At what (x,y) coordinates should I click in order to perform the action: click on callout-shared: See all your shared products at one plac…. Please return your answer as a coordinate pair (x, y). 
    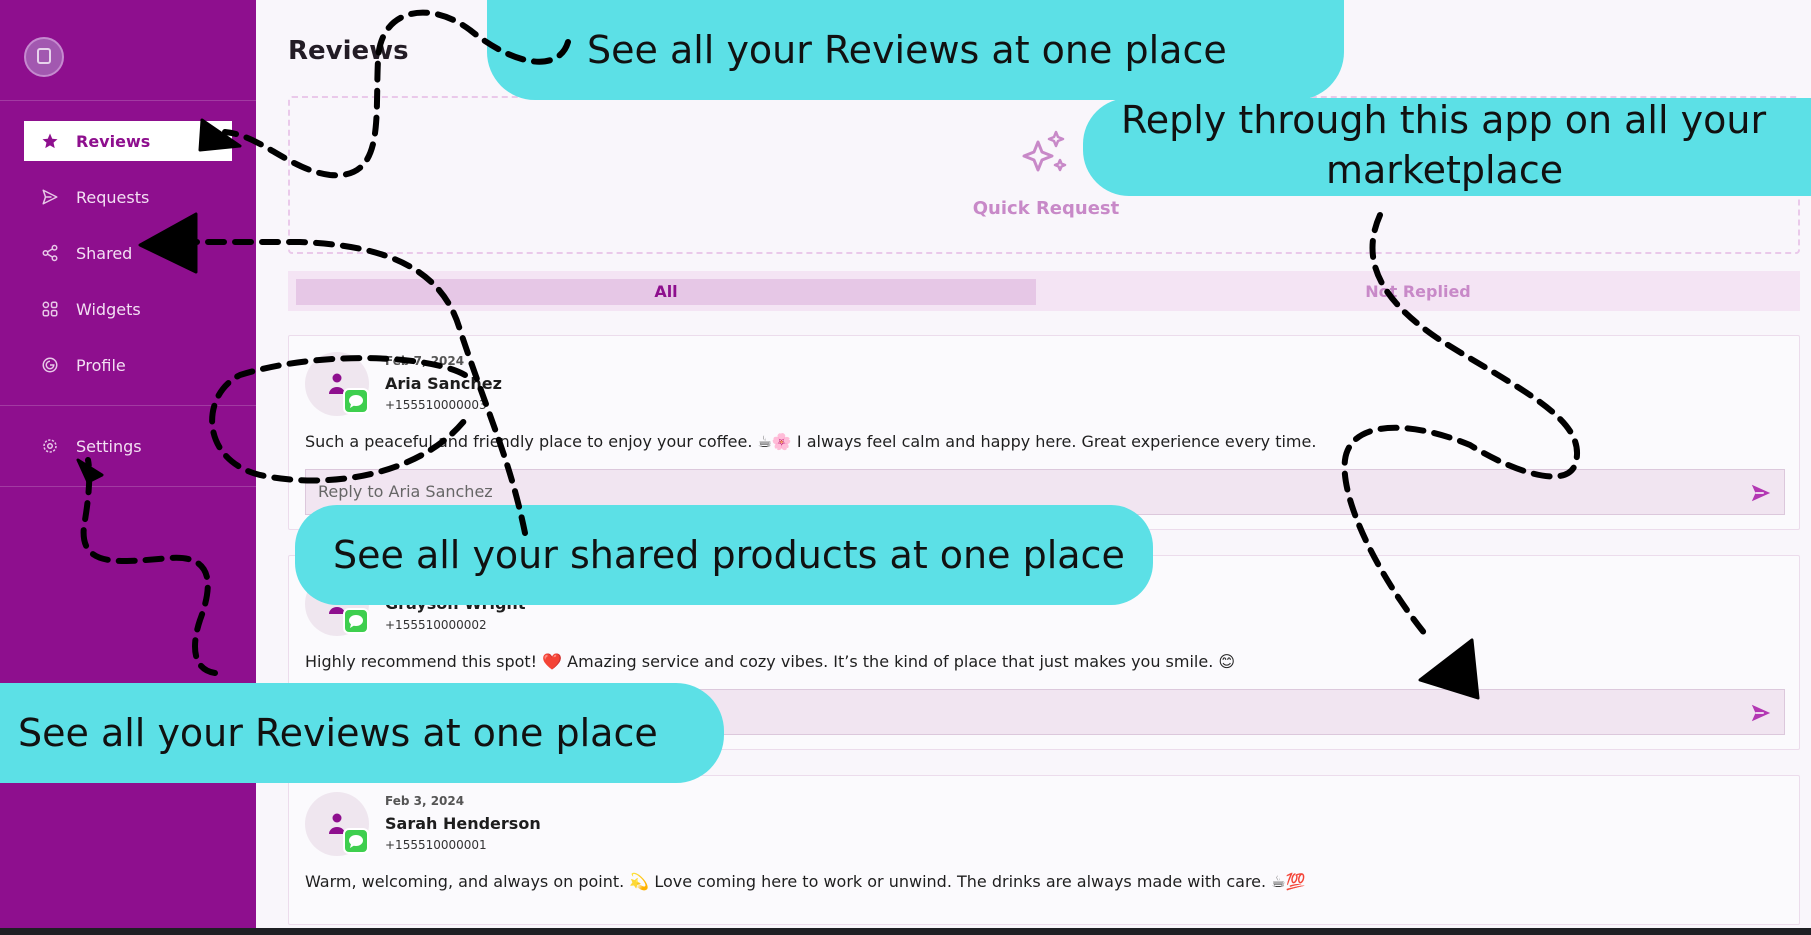
    Looking at the image, I should click on (724, 555).